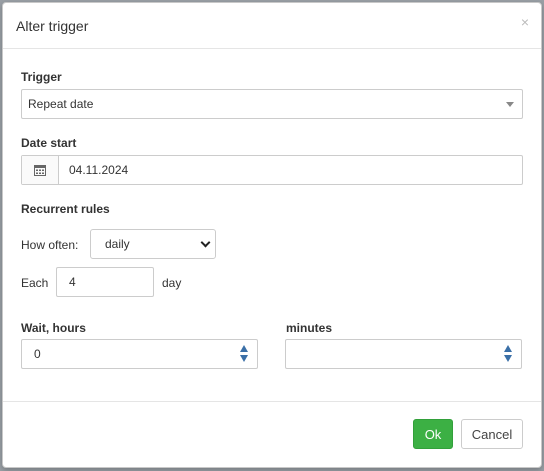  What do you see at coordinates (272, 104) in the screenshot?
I see `trigger-select: Repeat date` at bounding box center [272, 104].